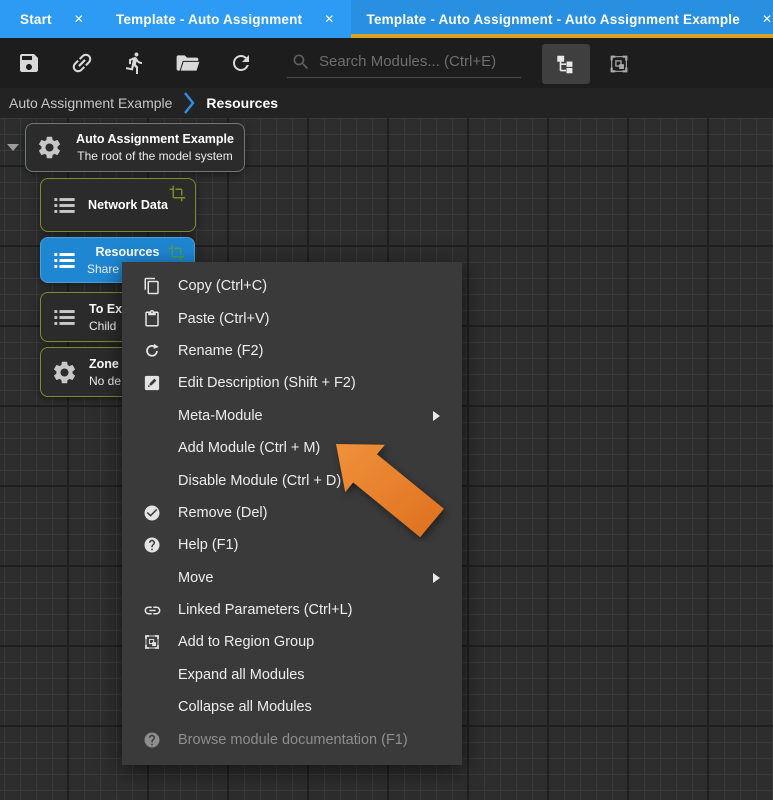 The height and width of the screenshot is (800, 773). What do you see at coordinates (301, 62) in the screenshot?
I see `search-icon` at bounding box center [301, 62].